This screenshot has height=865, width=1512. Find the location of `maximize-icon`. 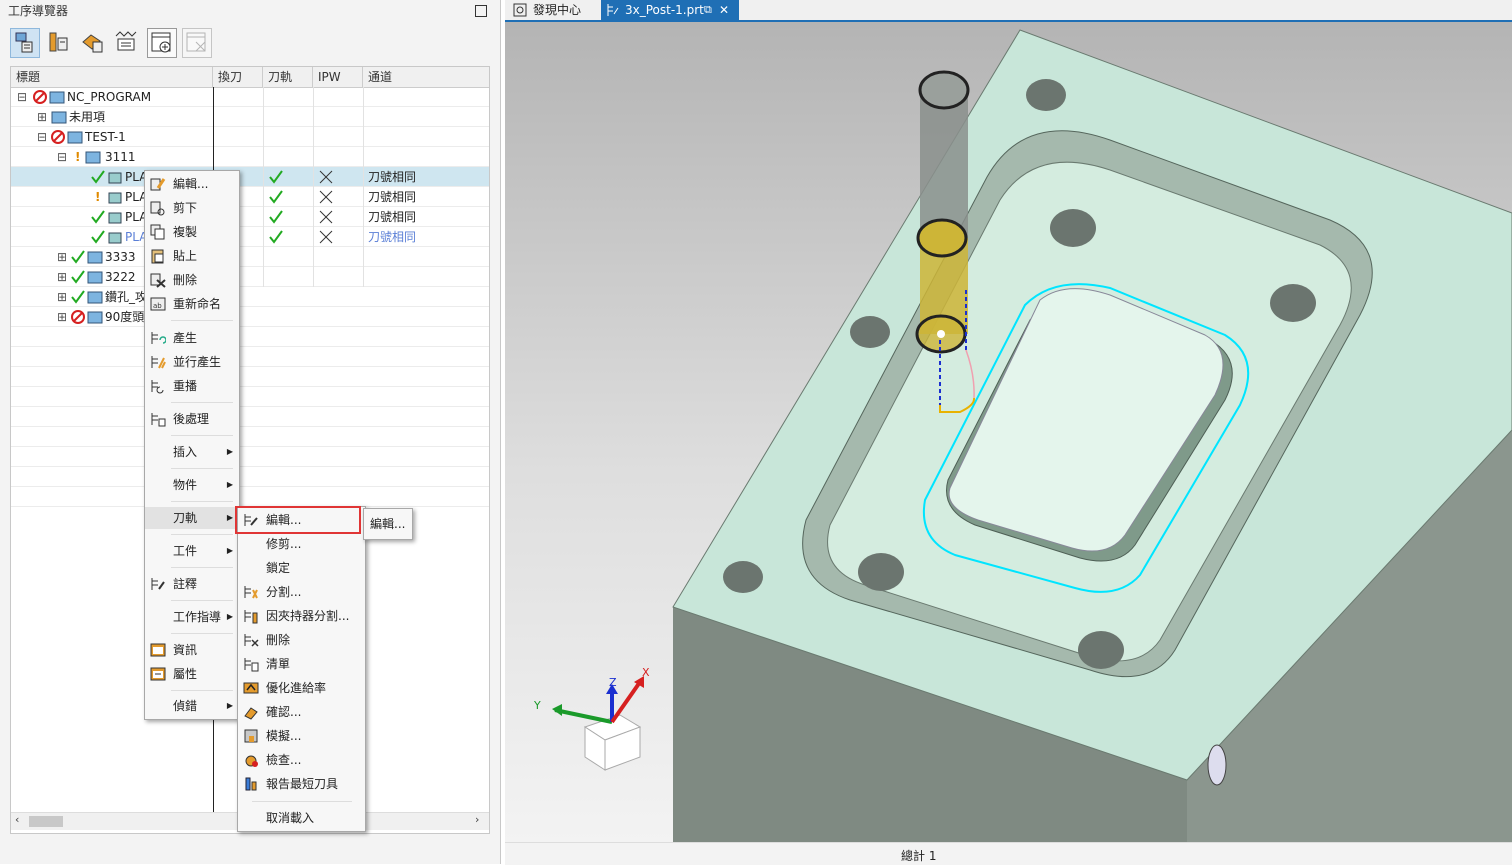

maximize-icon is located at coordinates (481, 11).